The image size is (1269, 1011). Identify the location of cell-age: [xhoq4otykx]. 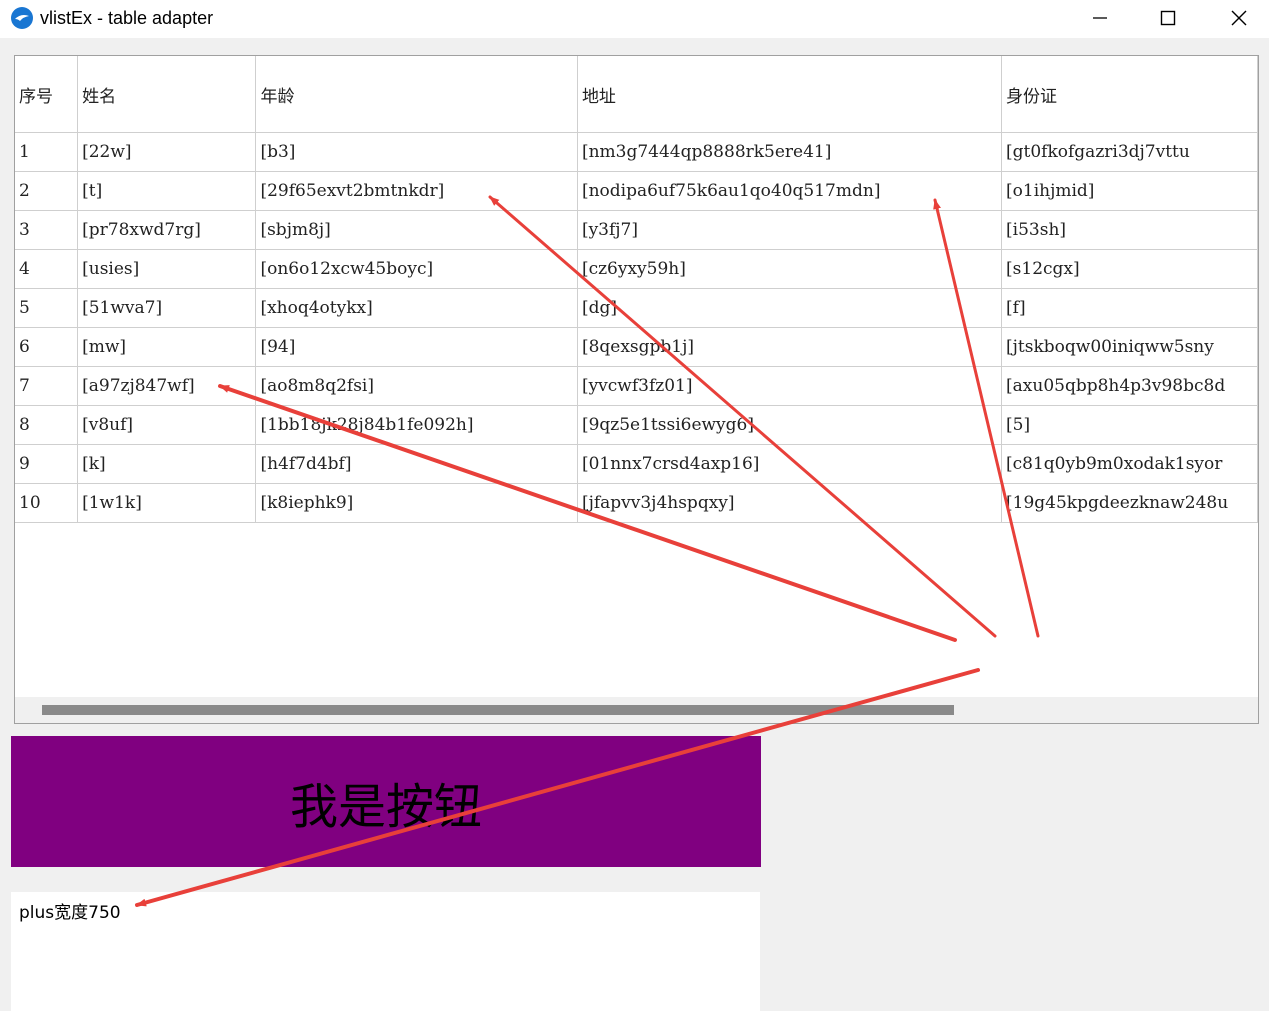
(416, 308).